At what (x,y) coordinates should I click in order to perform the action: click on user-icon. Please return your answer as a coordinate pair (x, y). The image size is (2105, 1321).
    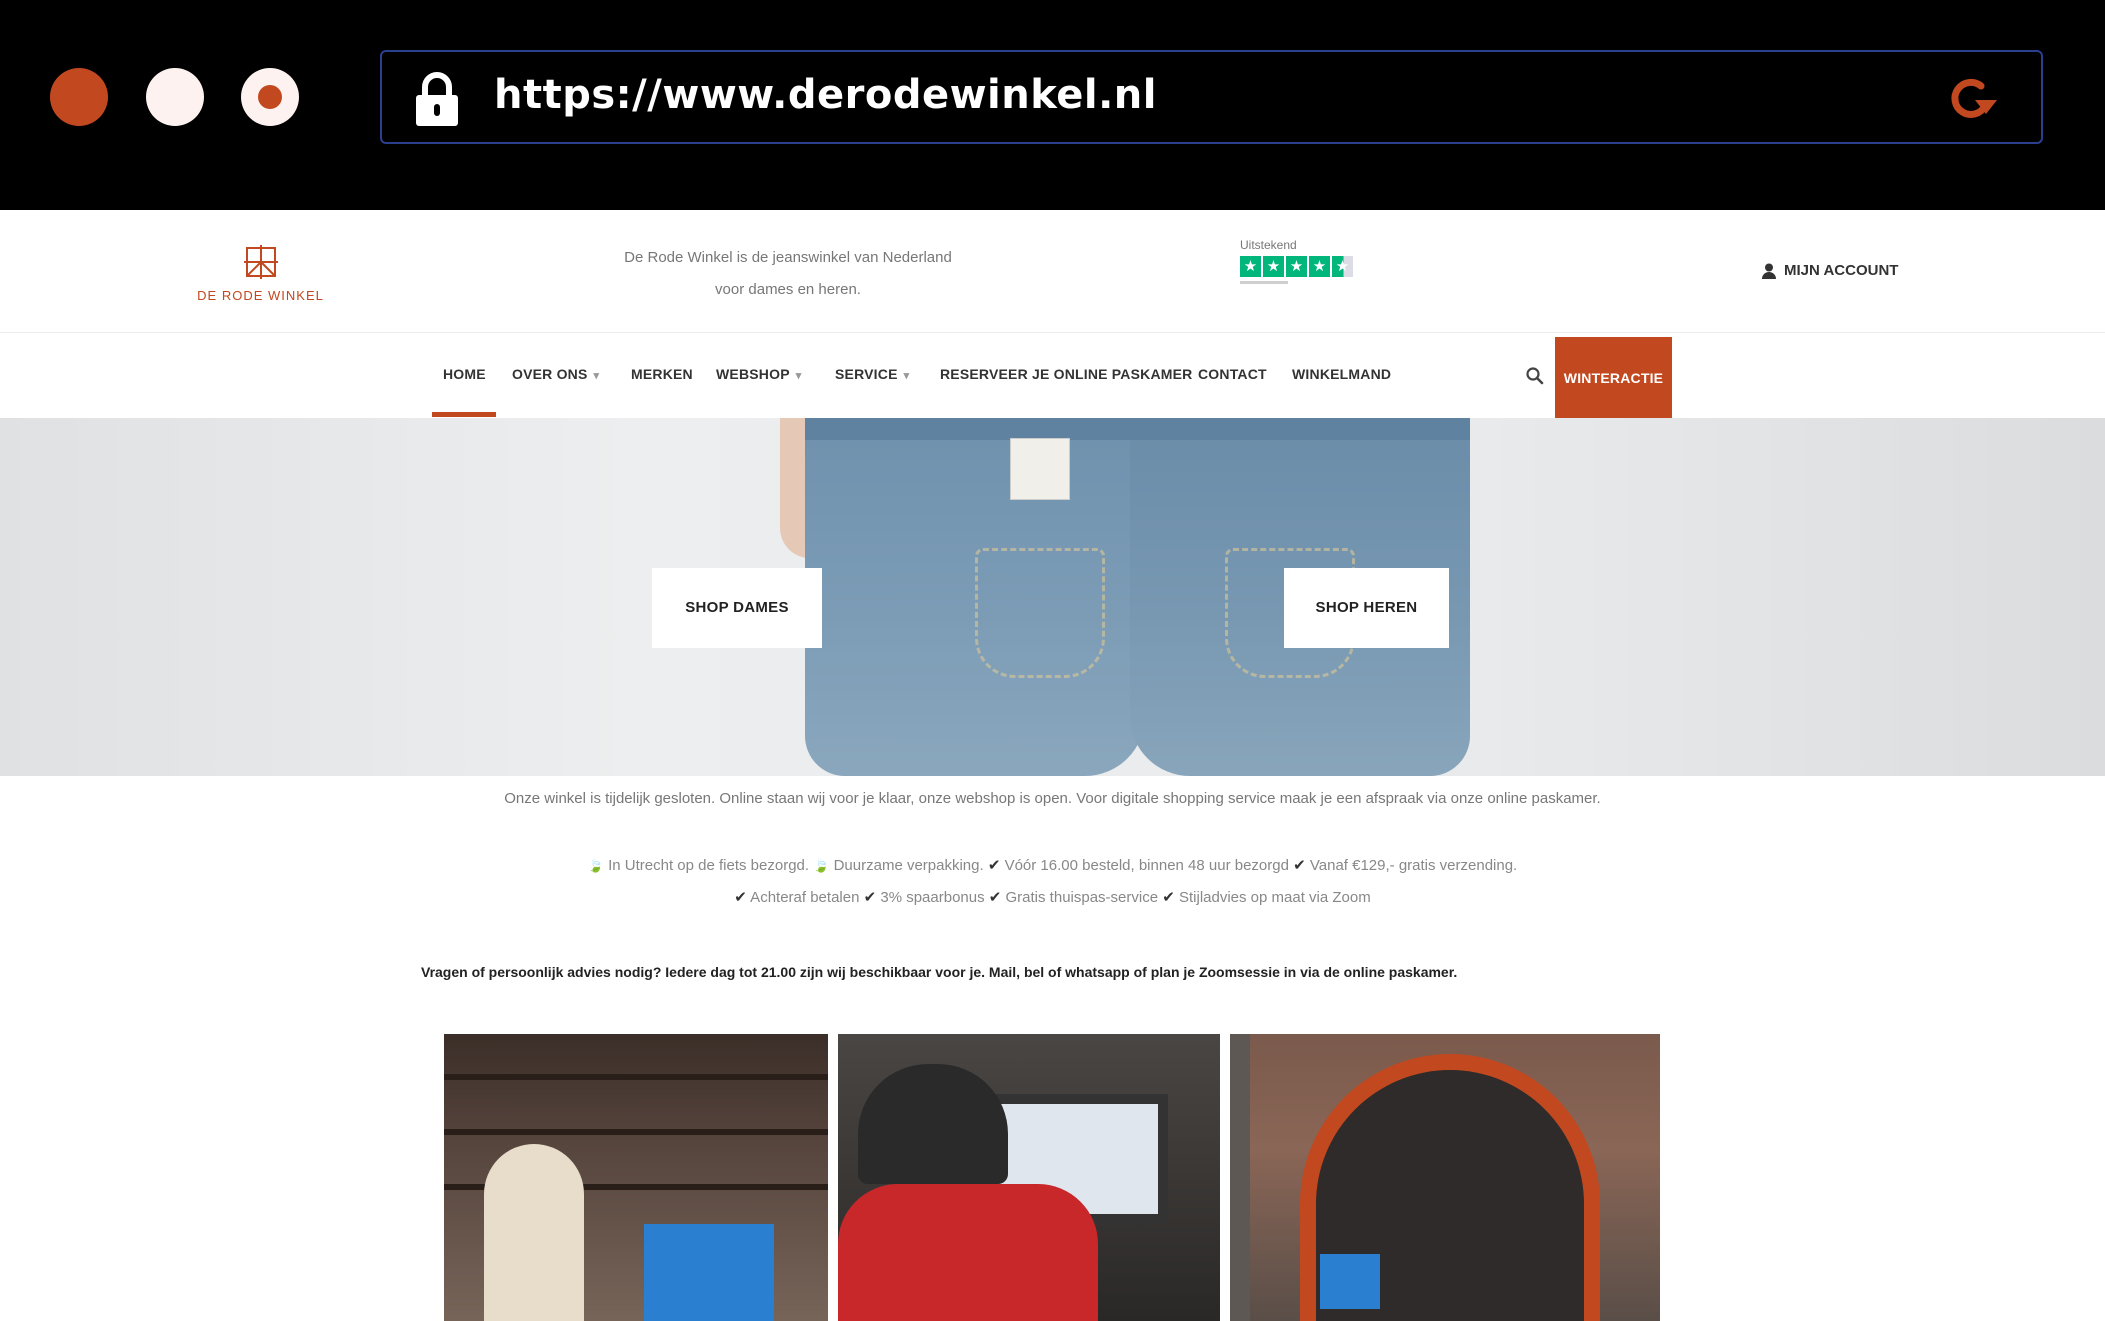
    Looking at the image, I should click on (1769, 271).